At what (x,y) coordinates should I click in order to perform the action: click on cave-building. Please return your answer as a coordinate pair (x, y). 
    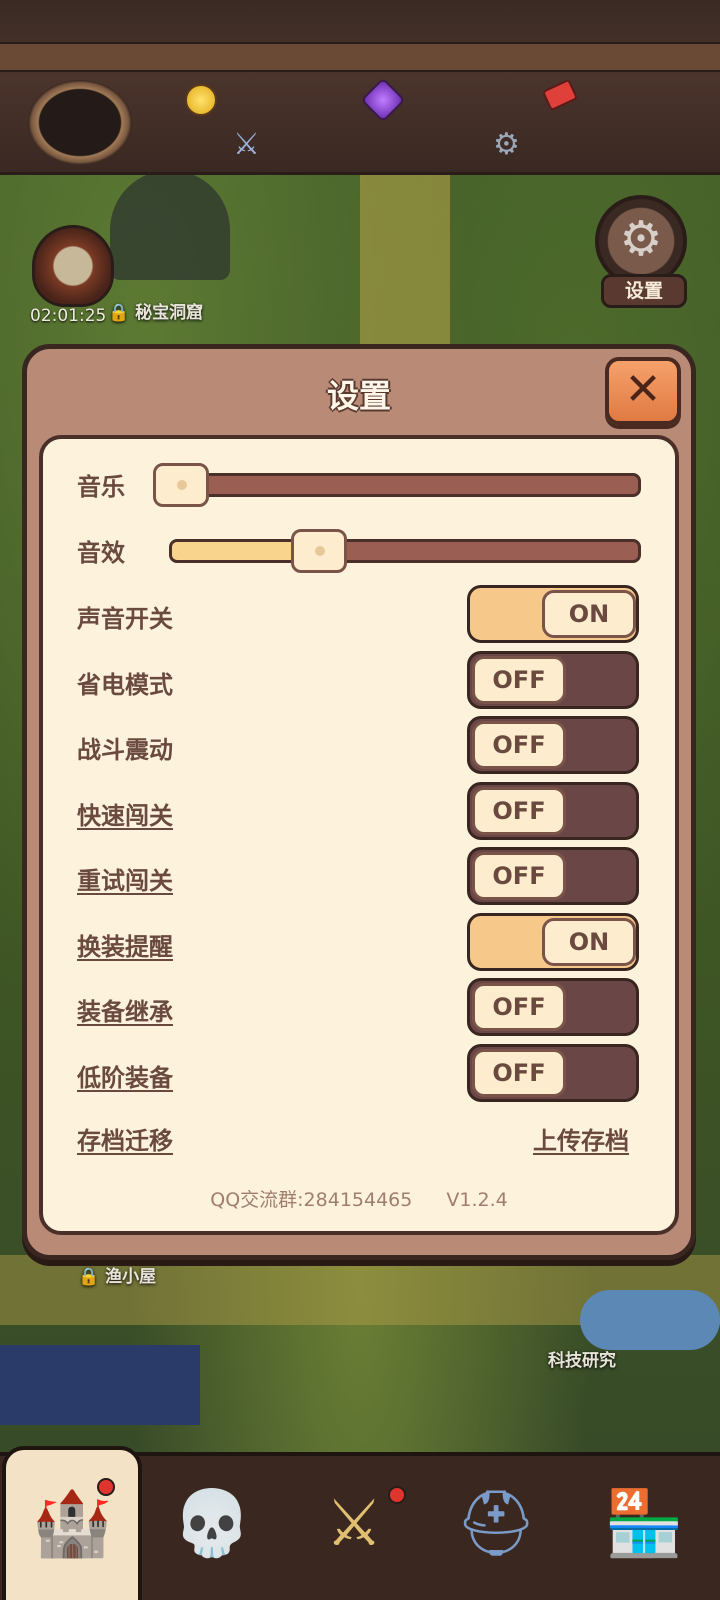
    Looking at the image, I should click on (170, 225).